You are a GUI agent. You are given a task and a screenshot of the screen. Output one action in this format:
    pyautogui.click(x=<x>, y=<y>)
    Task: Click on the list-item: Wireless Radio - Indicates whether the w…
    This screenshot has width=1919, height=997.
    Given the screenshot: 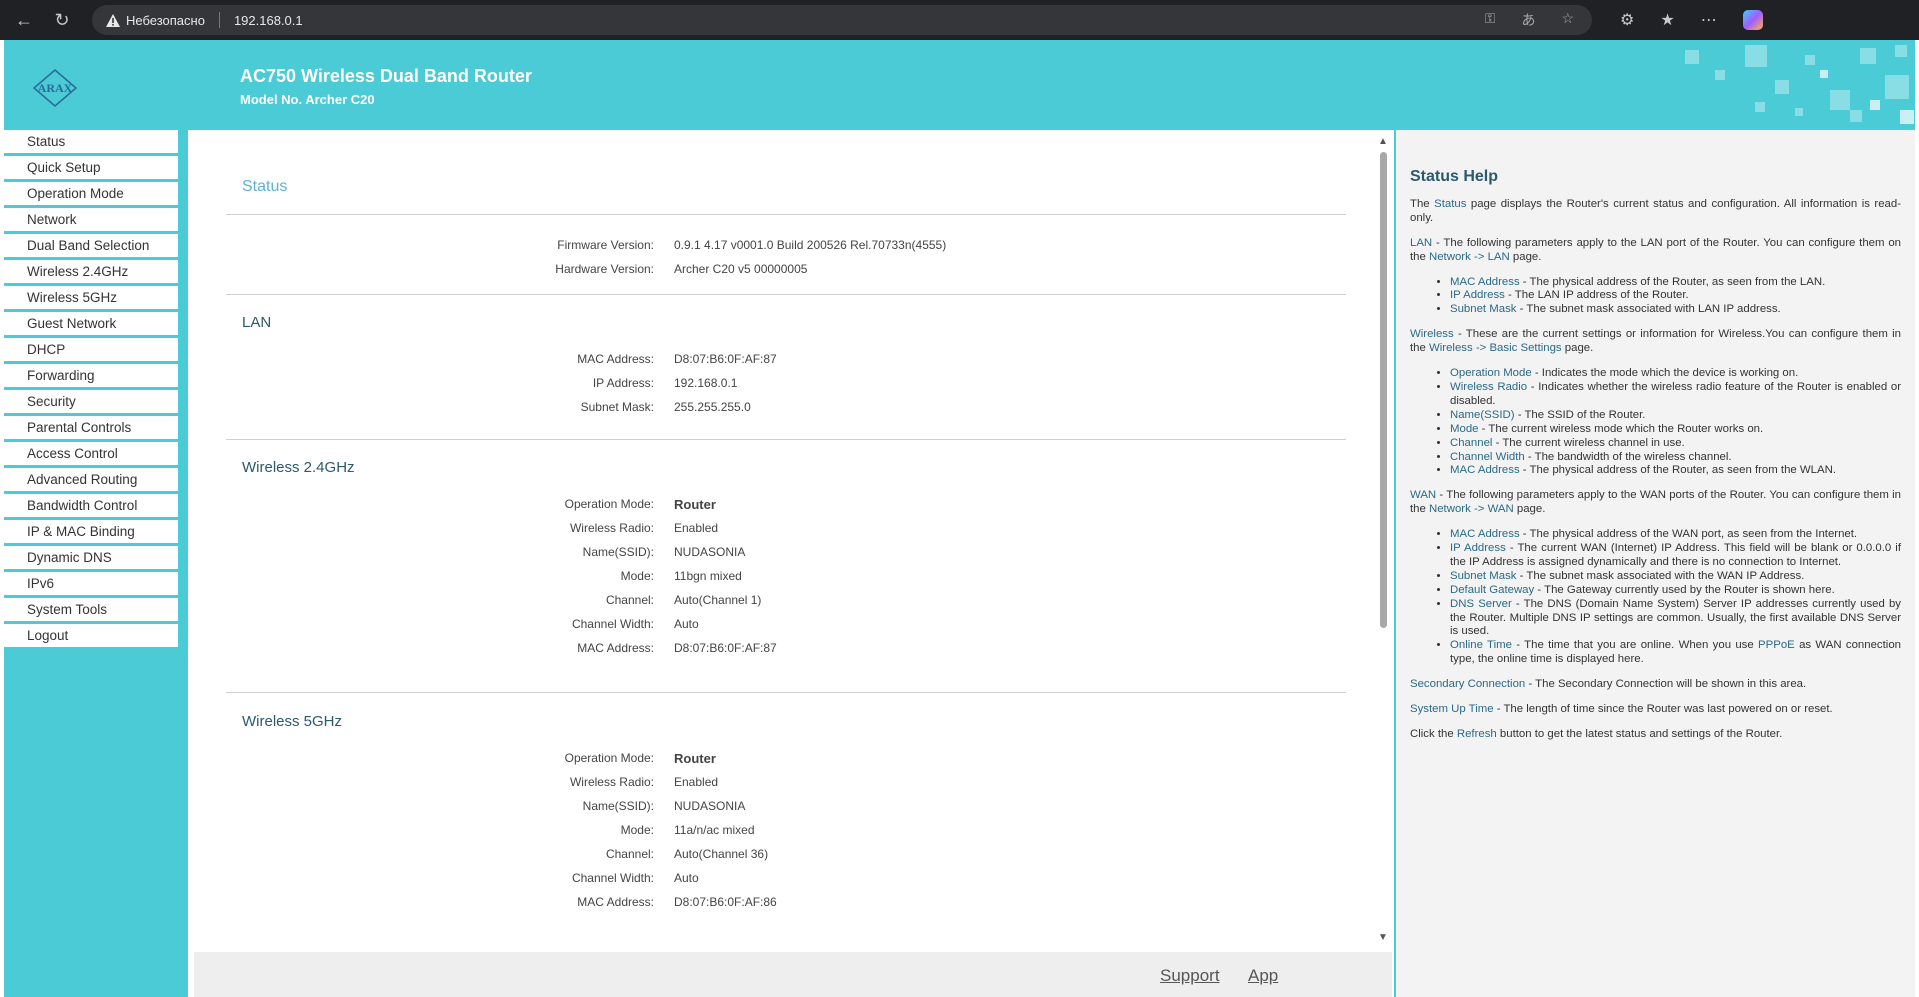 What is the action you would take?
    pyautogui.click(x=1675, y=395)
    